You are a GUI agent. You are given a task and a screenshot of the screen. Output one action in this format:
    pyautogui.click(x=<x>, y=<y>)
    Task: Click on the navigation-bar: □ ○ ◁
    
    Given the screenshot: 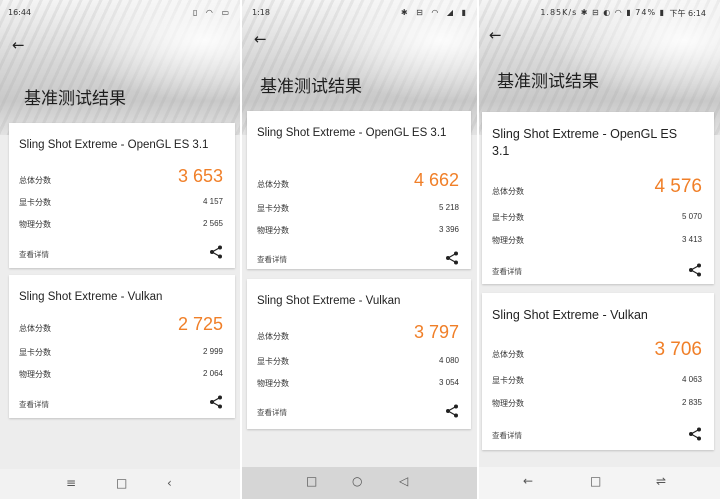 What is the action you would take?
    pyautogui.click(x=359, y=483)
    